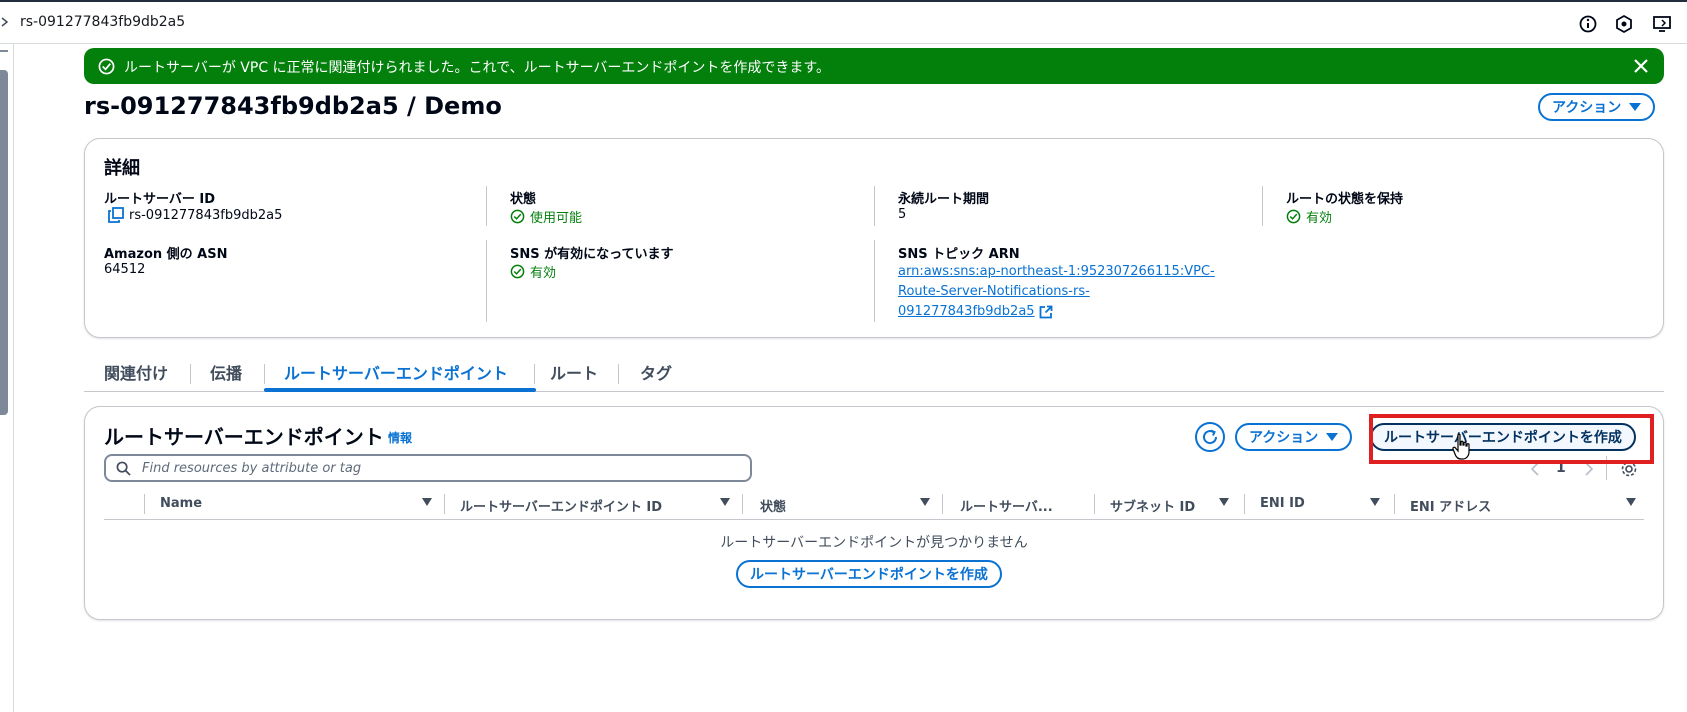  Describe the element at coordinates (574, 372) in the screenshot. I see `tab-routes: ルート` at that location.